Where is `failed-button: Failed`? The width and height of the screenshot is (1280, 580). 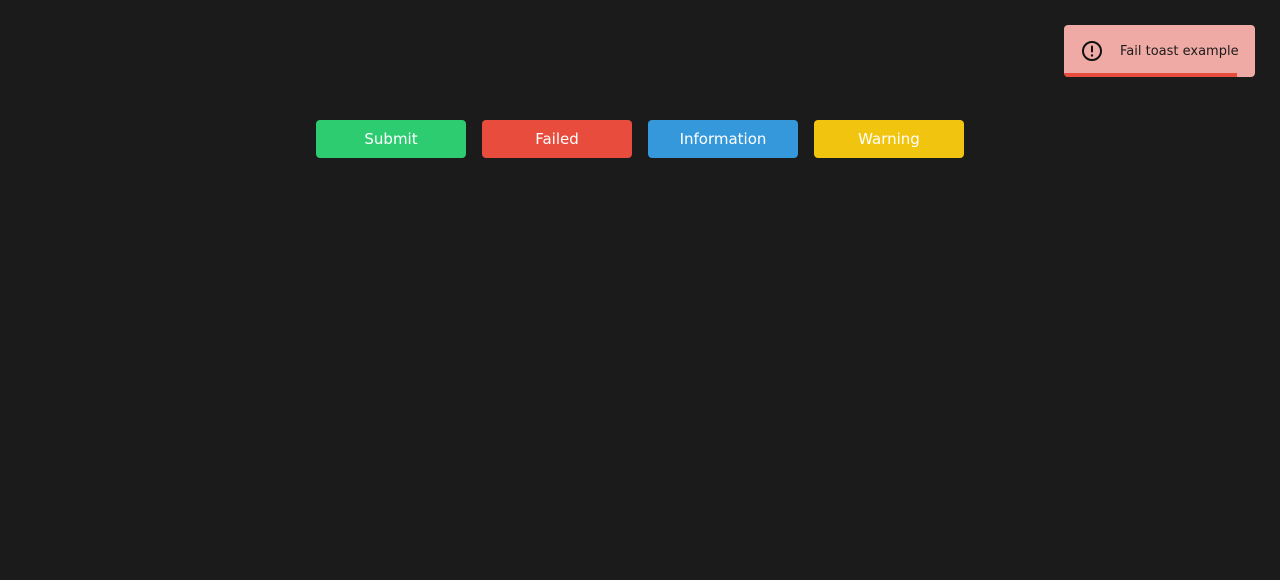
failed-button: Failed is located at coordinates (557, 139).